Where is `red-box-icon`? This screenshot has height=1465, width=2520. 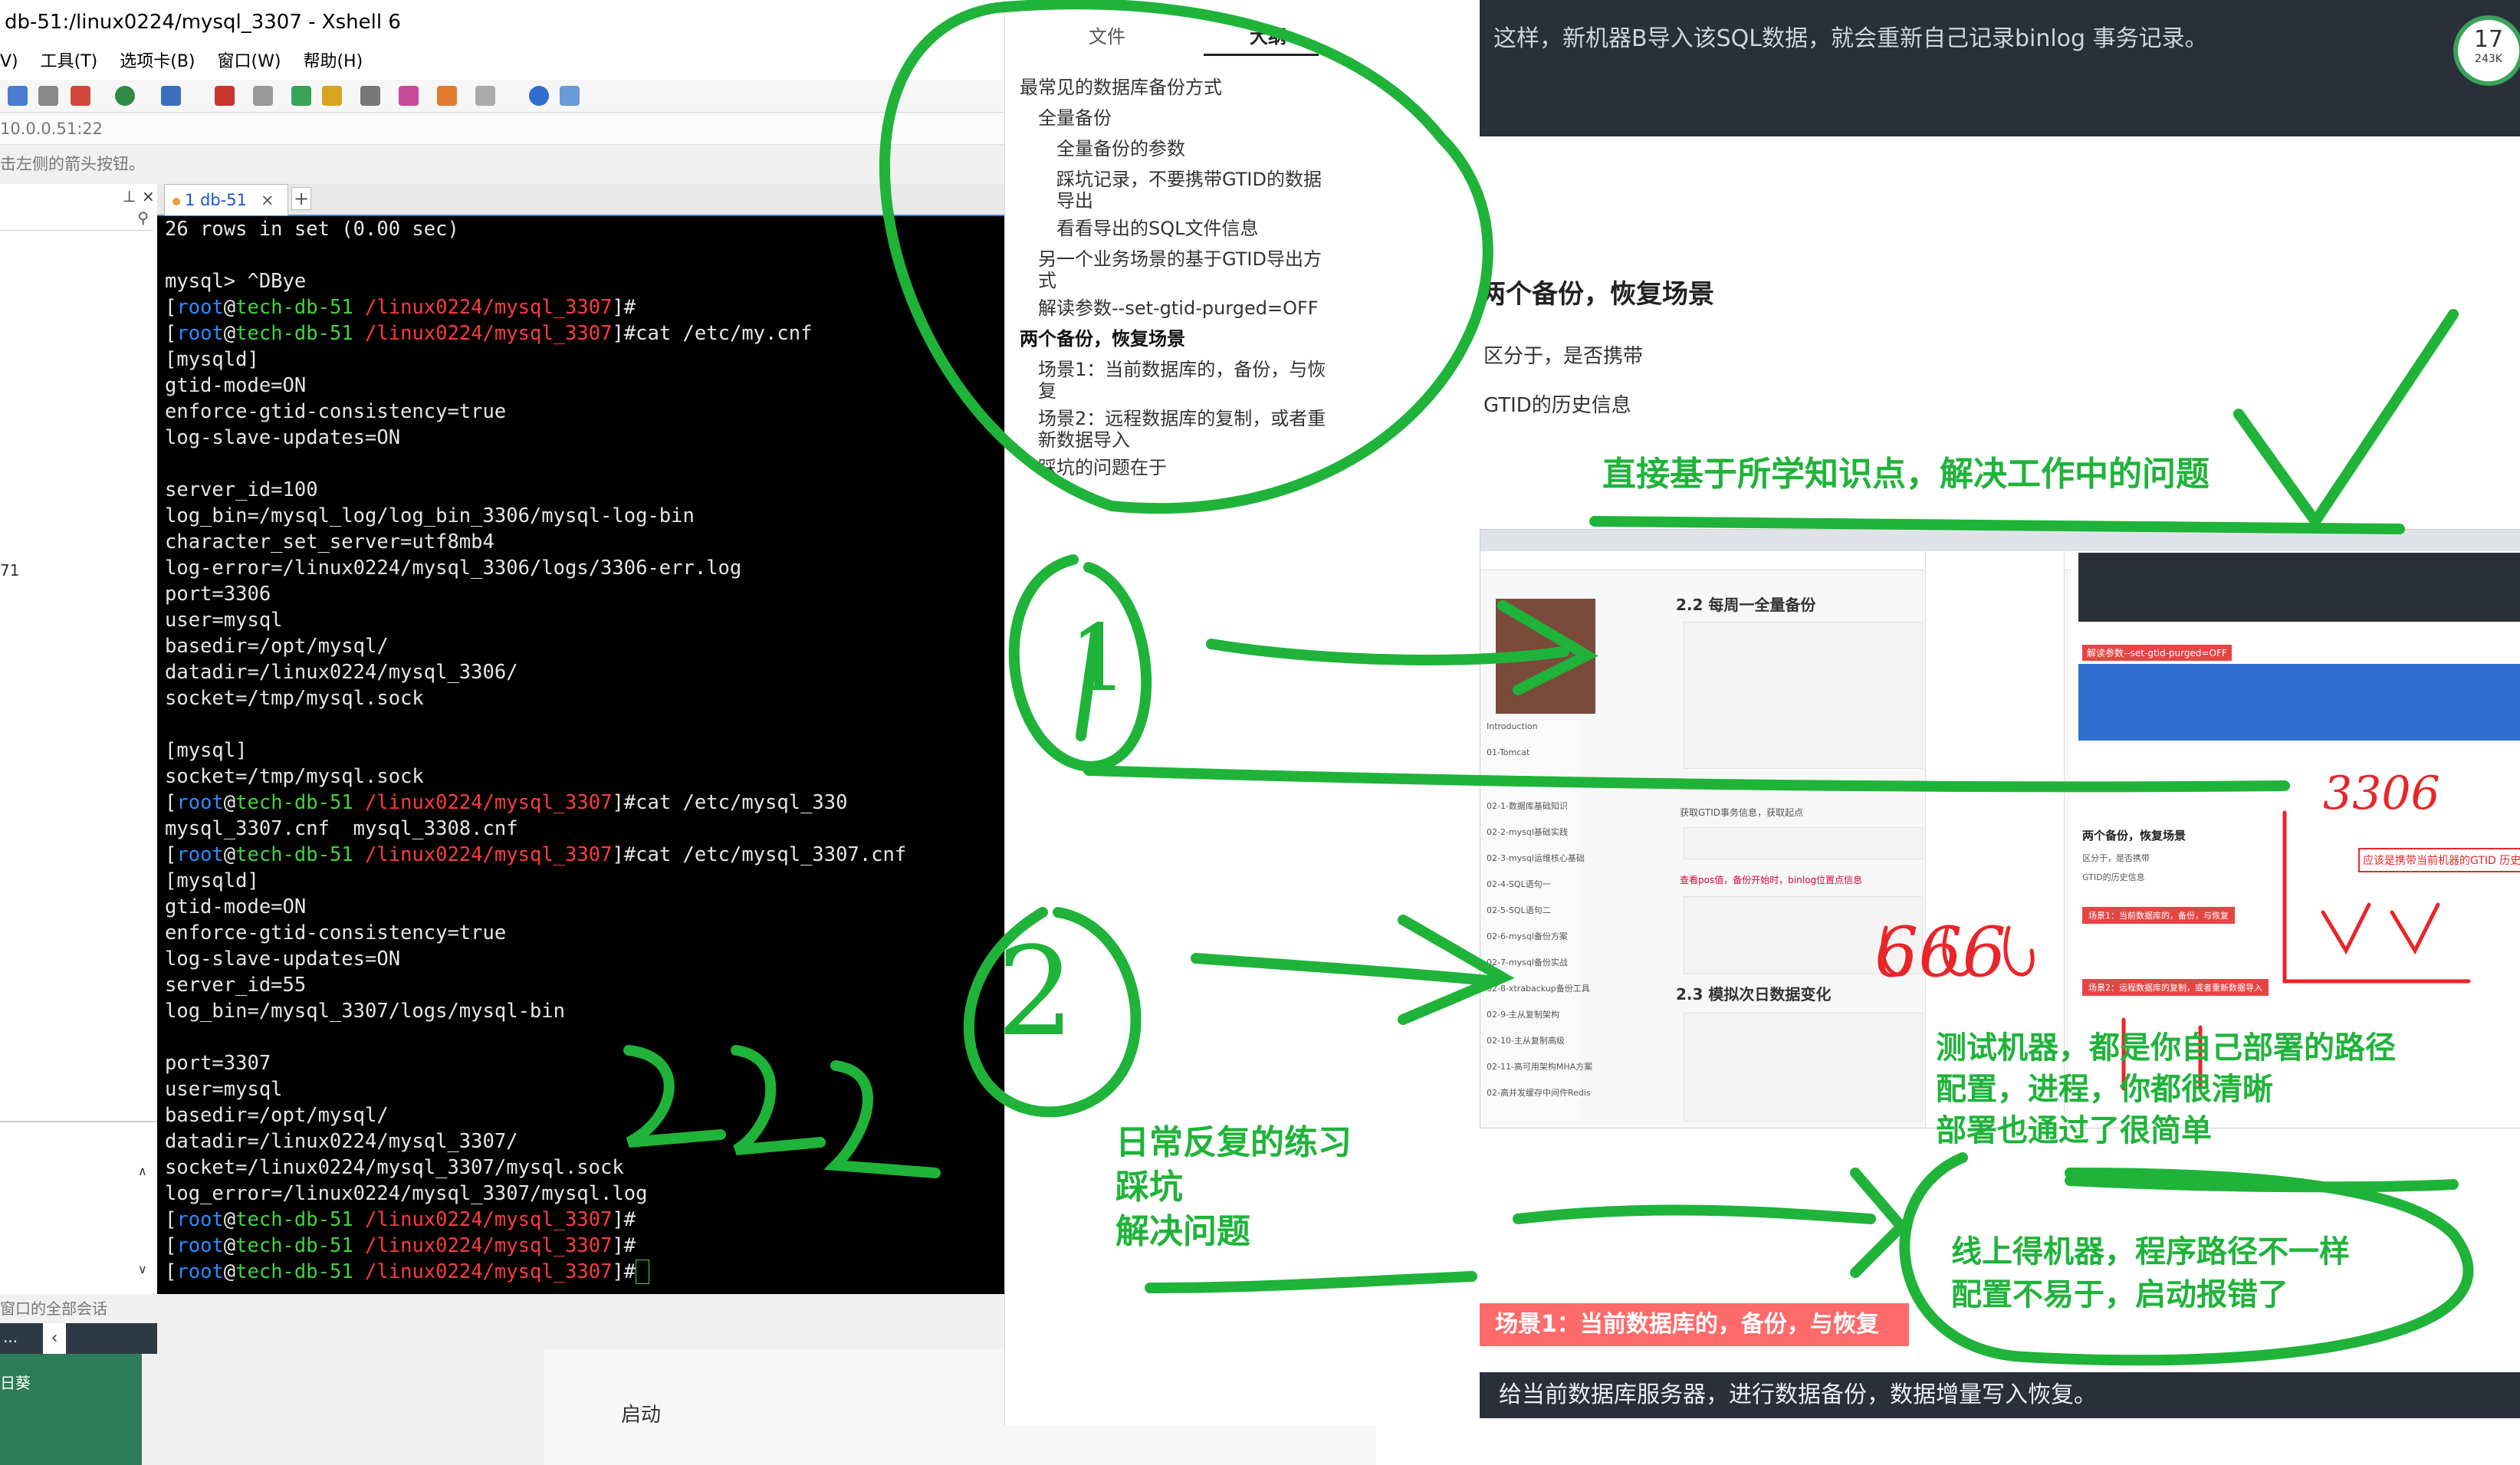
red-box-icon is located at coordinates (2376, 897).